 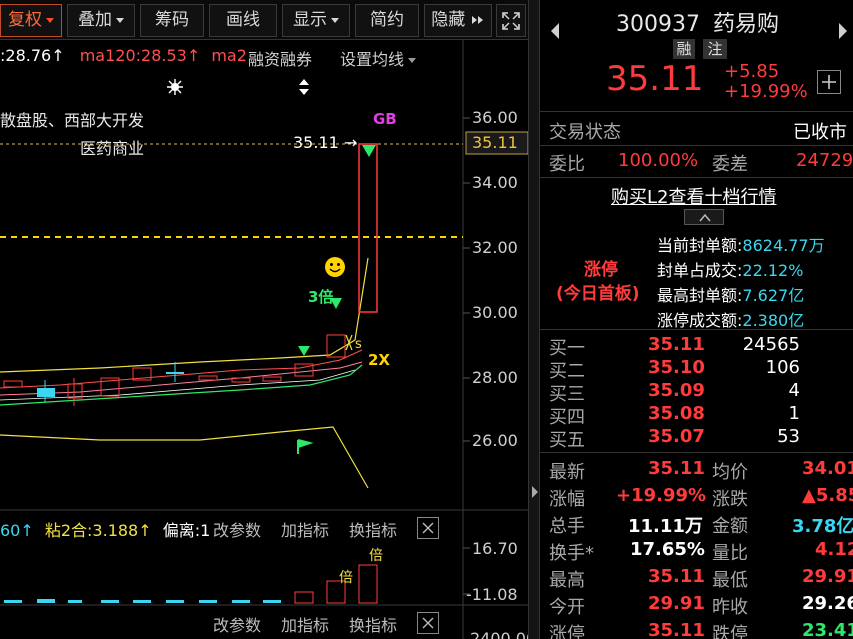 What do you see at coordinates (555, 31) in the screenshot?
I see `prev-stock-arrow-icon` at bounding box center [555, 31].